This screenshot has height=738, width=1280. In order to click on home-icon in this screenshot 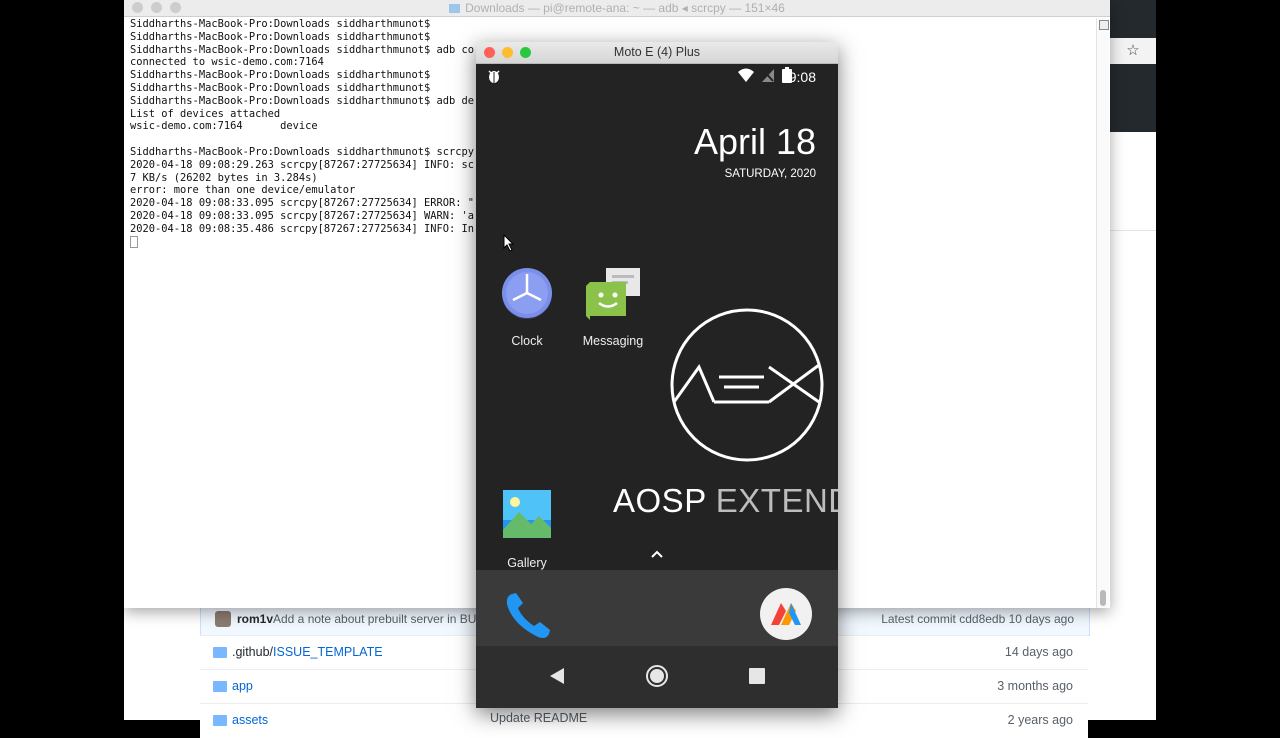, I will do `click(657, 676)`.